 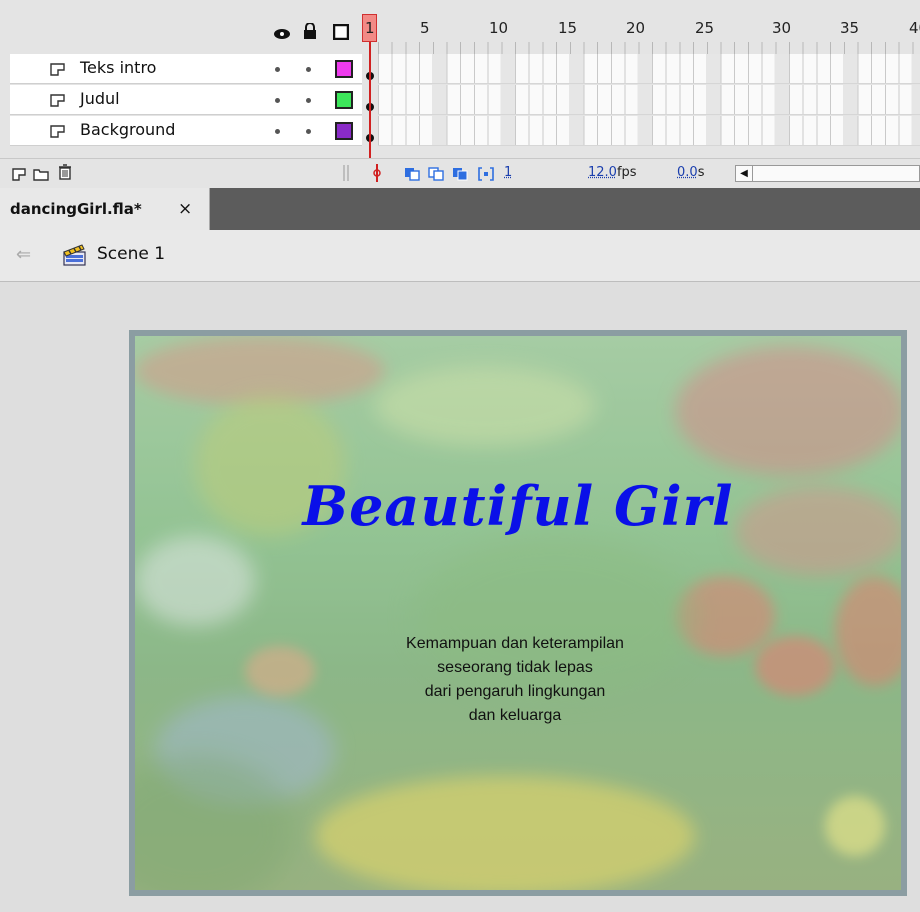 What do you see at coordinates (186, 131) in the screenshot?
I see `layer-row-background: Background` at bounding box center [186, 131].